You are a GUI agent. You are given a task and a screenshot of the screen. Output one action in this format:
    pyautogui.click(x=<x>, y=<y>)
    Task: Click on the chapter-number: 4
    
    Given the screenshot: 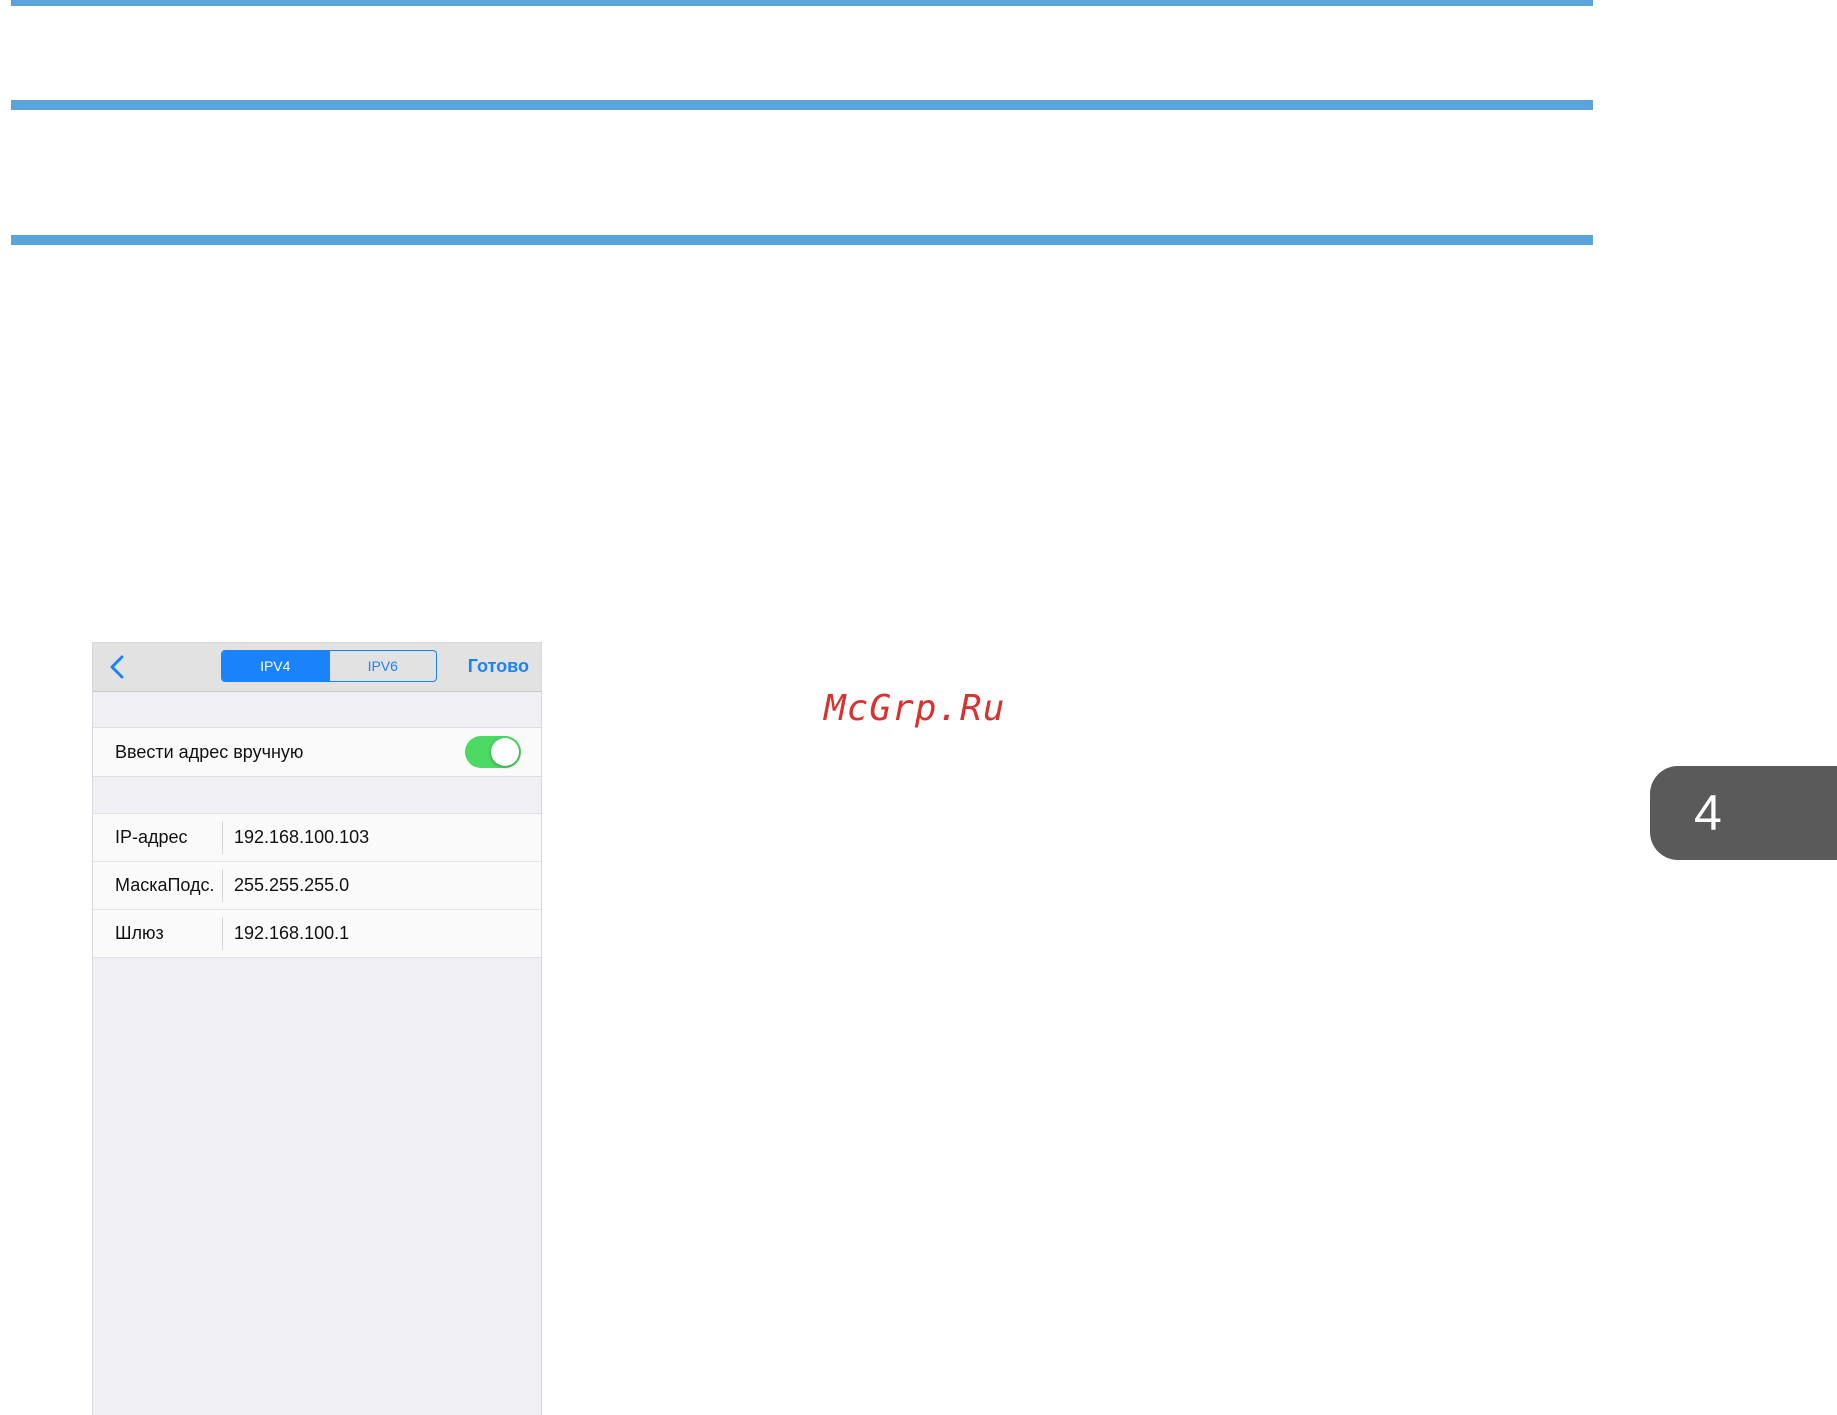 What is the action you would take?
    pyautogui.click(x=1708, y=813)
    